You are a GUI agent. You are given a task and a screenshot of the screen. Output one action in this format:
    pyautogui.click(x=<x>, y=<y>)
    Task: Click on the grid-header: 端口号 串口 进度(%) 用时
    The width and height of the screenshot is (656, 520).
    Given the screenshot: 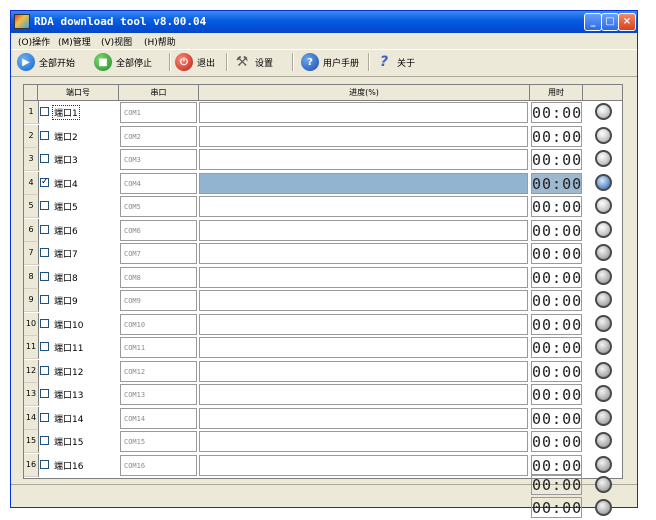 What is the action you would take?
    pyautogui.click(x=323, y=93)
    